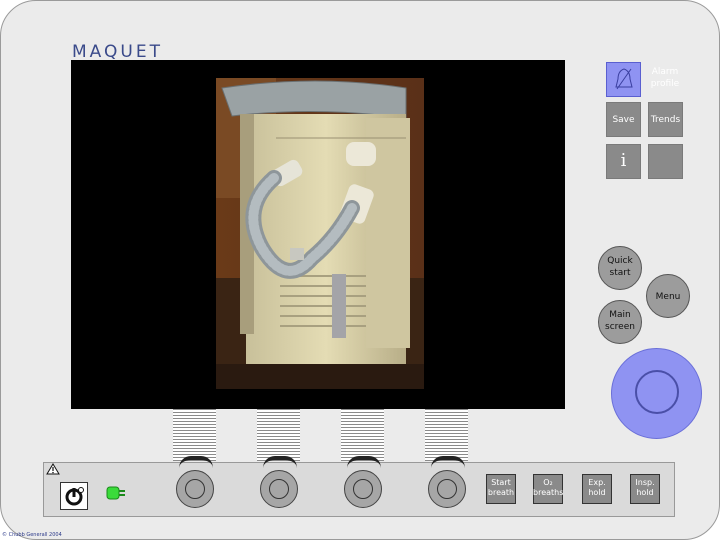 Image resolution: width=720 pixels, height=540 pixels. I want to click on main-screen-label: Main screen, so click(620, 321).